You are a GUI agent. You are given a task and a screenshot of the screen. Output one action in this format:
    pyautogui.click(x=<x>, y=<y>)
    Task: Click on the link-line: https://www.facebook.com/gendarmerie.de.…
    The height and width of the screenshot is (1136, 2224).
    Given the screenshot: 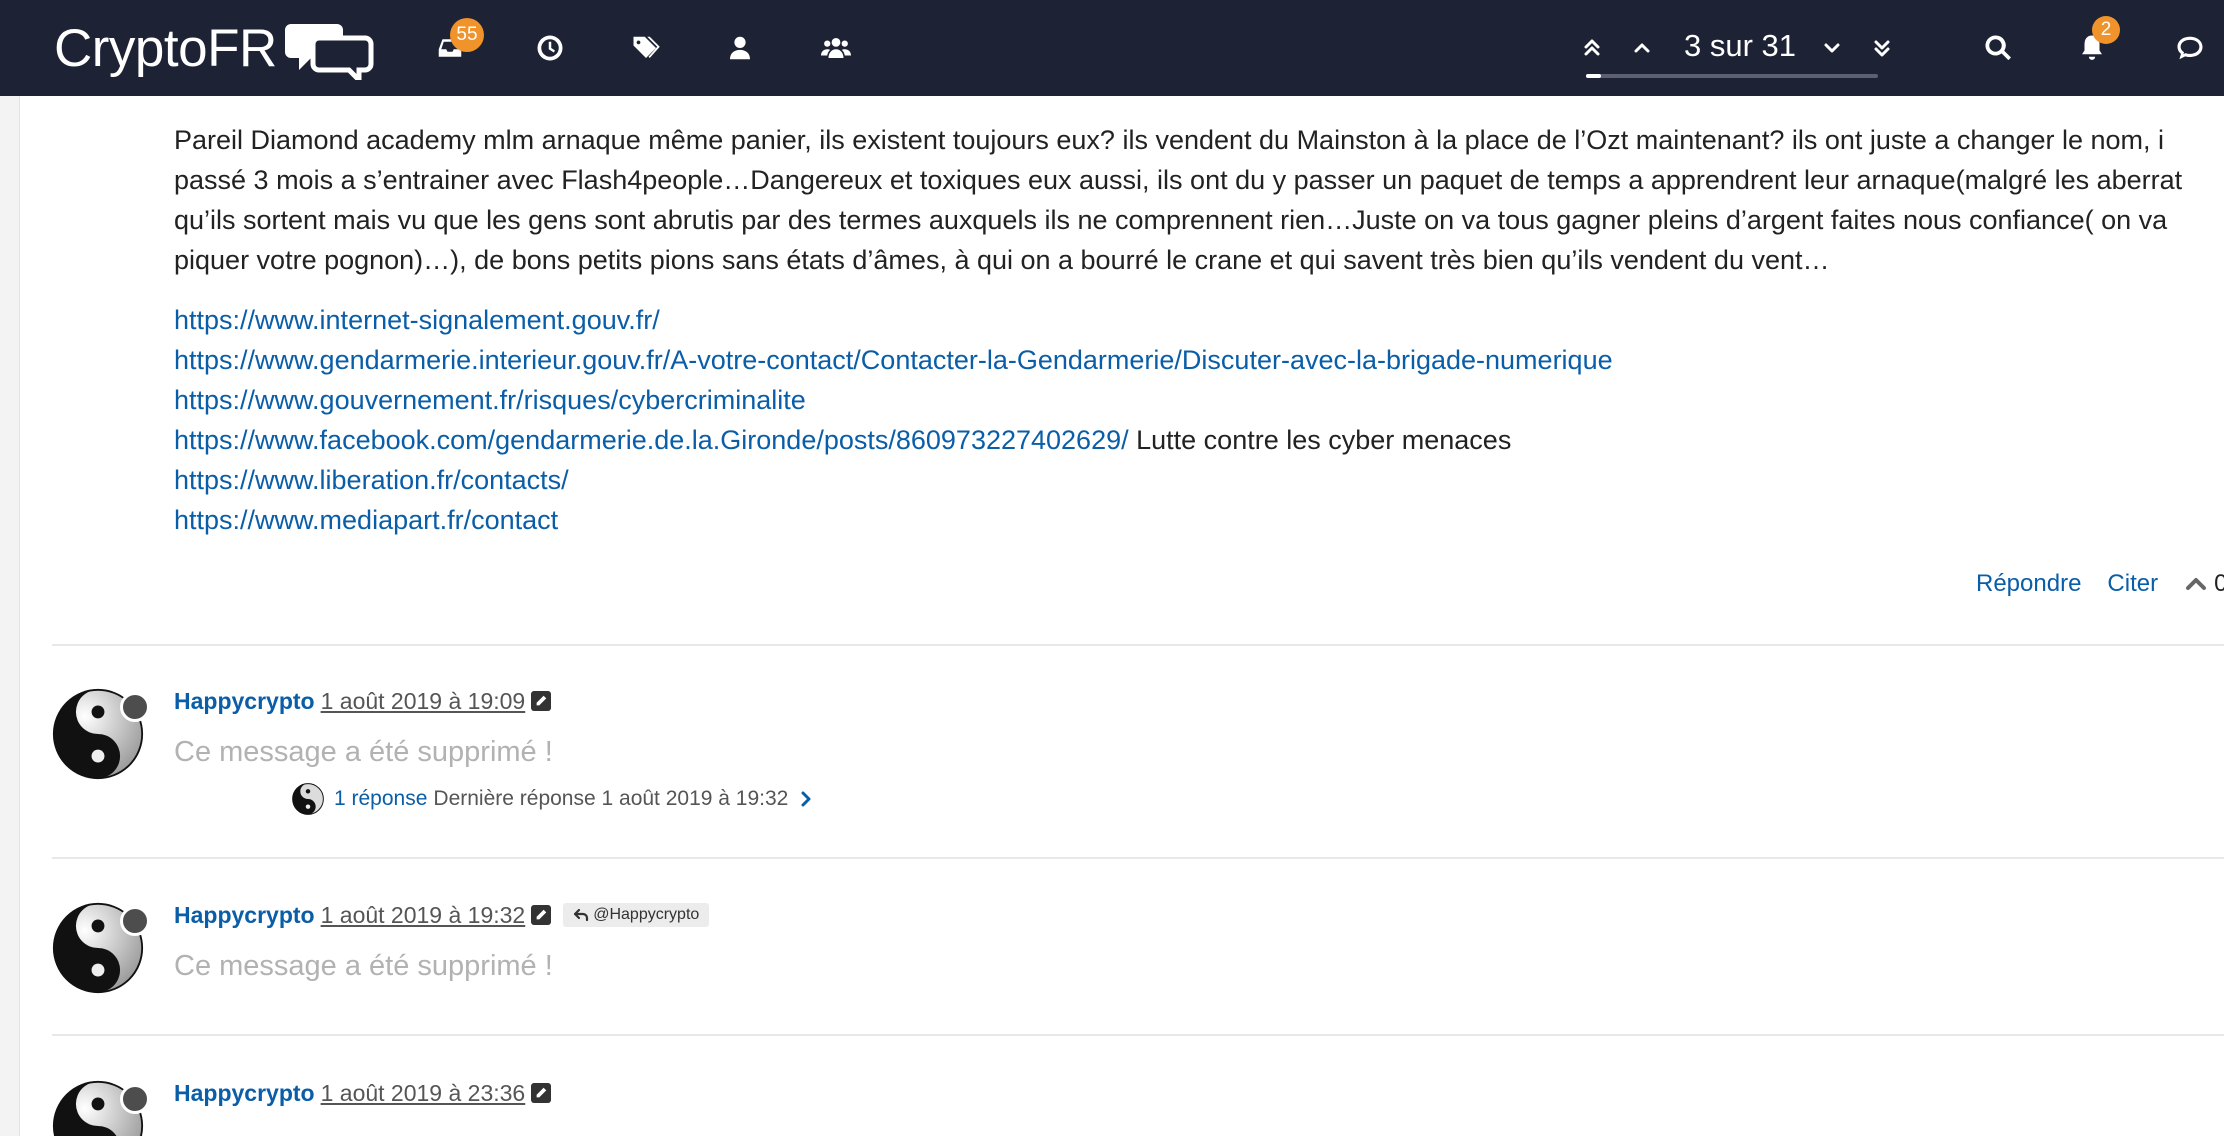 What is the action you would take?
    pyautogui.click(x=893, y=440)
    